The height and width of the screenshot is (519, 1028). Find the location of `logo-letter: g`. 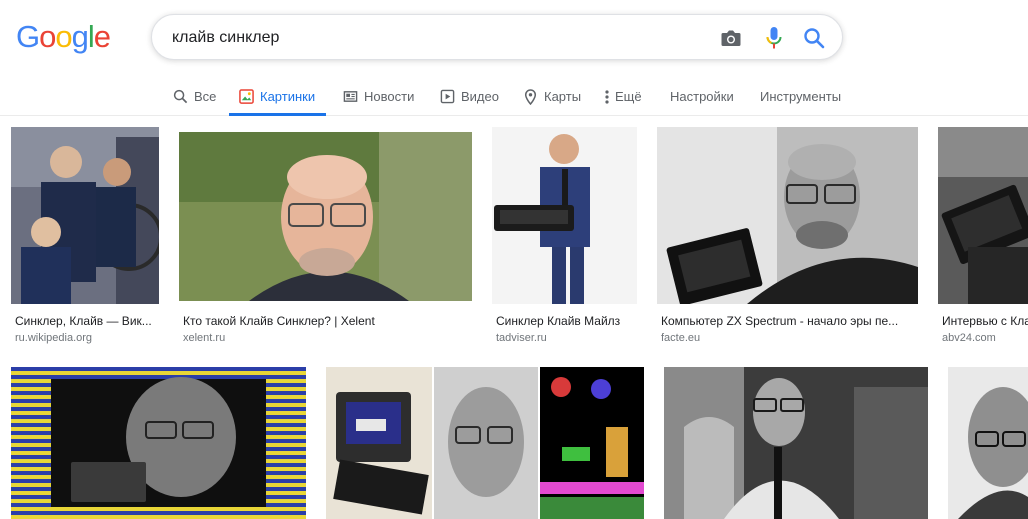

logo-letter: g is located at coordinates (80, 36).